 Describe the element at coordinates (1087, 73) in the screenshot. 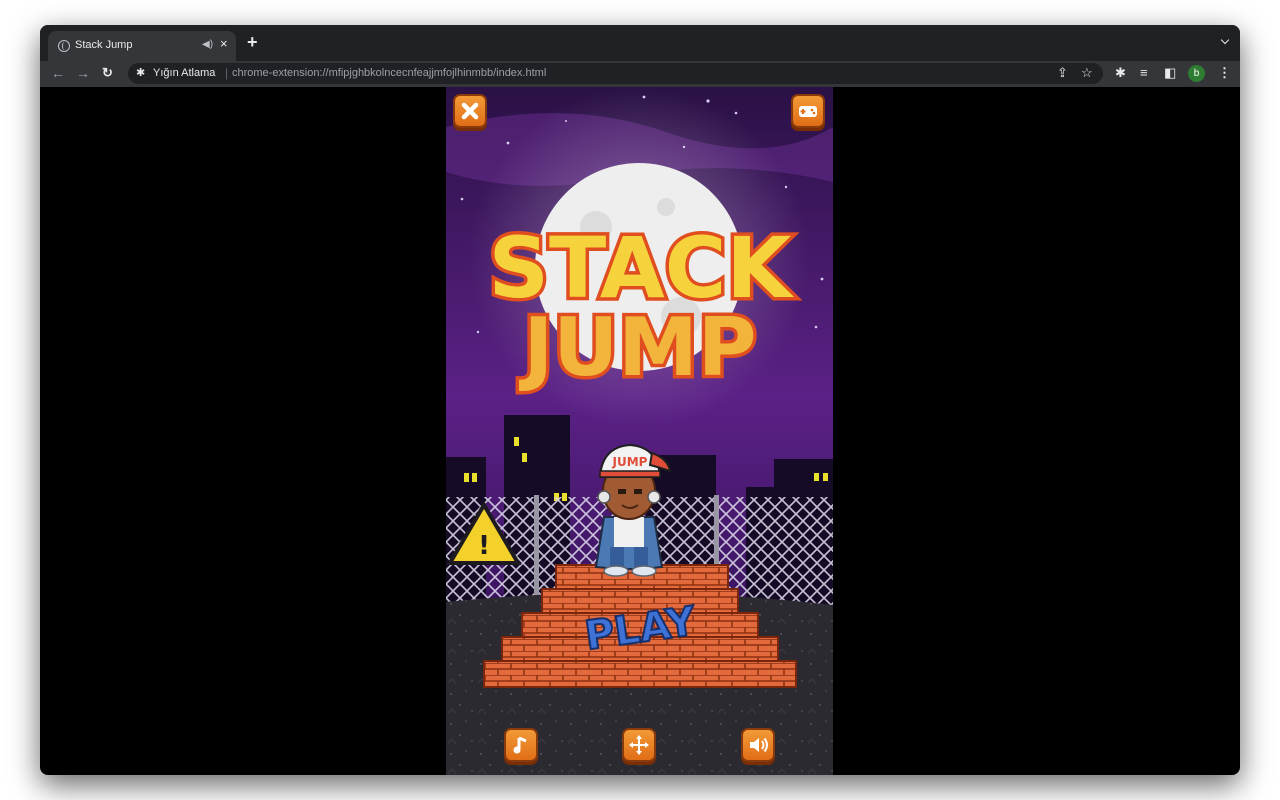

I see `bookmark-star-icon: ☆` at that location.